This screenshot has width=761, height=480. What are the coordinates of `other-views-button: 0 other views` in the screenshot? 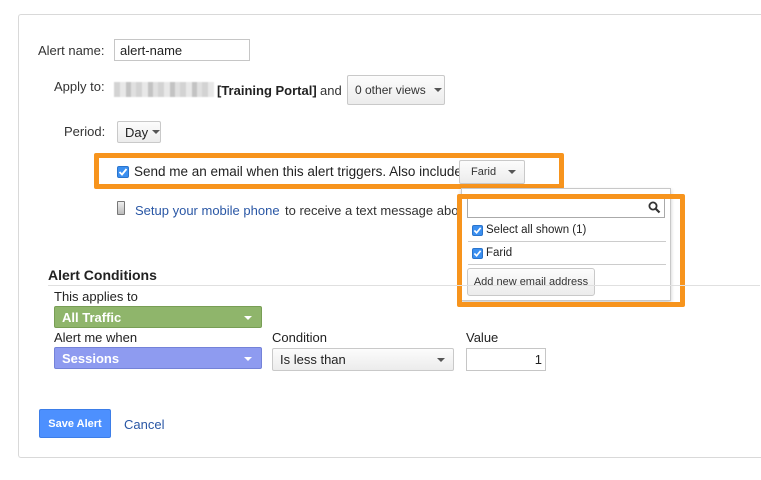 It's located at (396, 90).